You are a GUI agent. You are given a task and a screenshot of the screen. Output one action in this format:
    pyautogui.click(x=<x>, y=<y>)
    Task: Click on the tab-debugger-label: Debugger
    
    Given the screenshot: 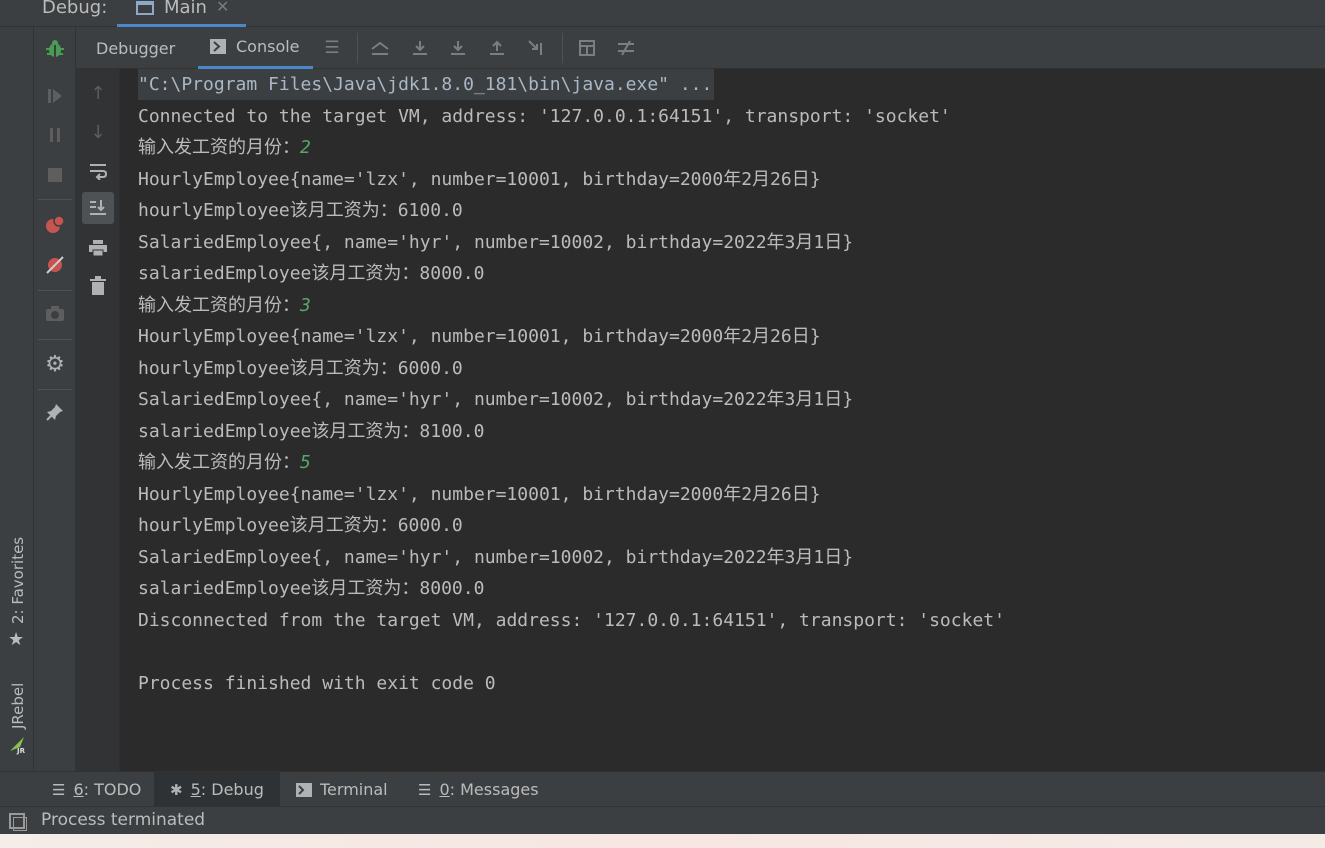 What is the action you would take?
    pyautogui.click(x=136, y=48)
    